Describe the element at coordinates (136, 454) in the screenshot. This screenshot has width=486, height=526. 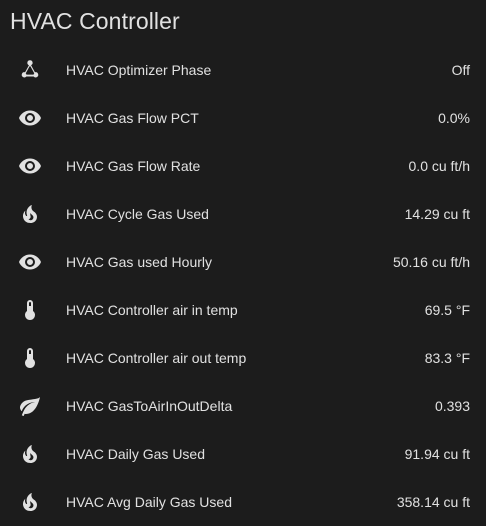
I see `entity-label: HVAC Daily Gas Used` at that location.